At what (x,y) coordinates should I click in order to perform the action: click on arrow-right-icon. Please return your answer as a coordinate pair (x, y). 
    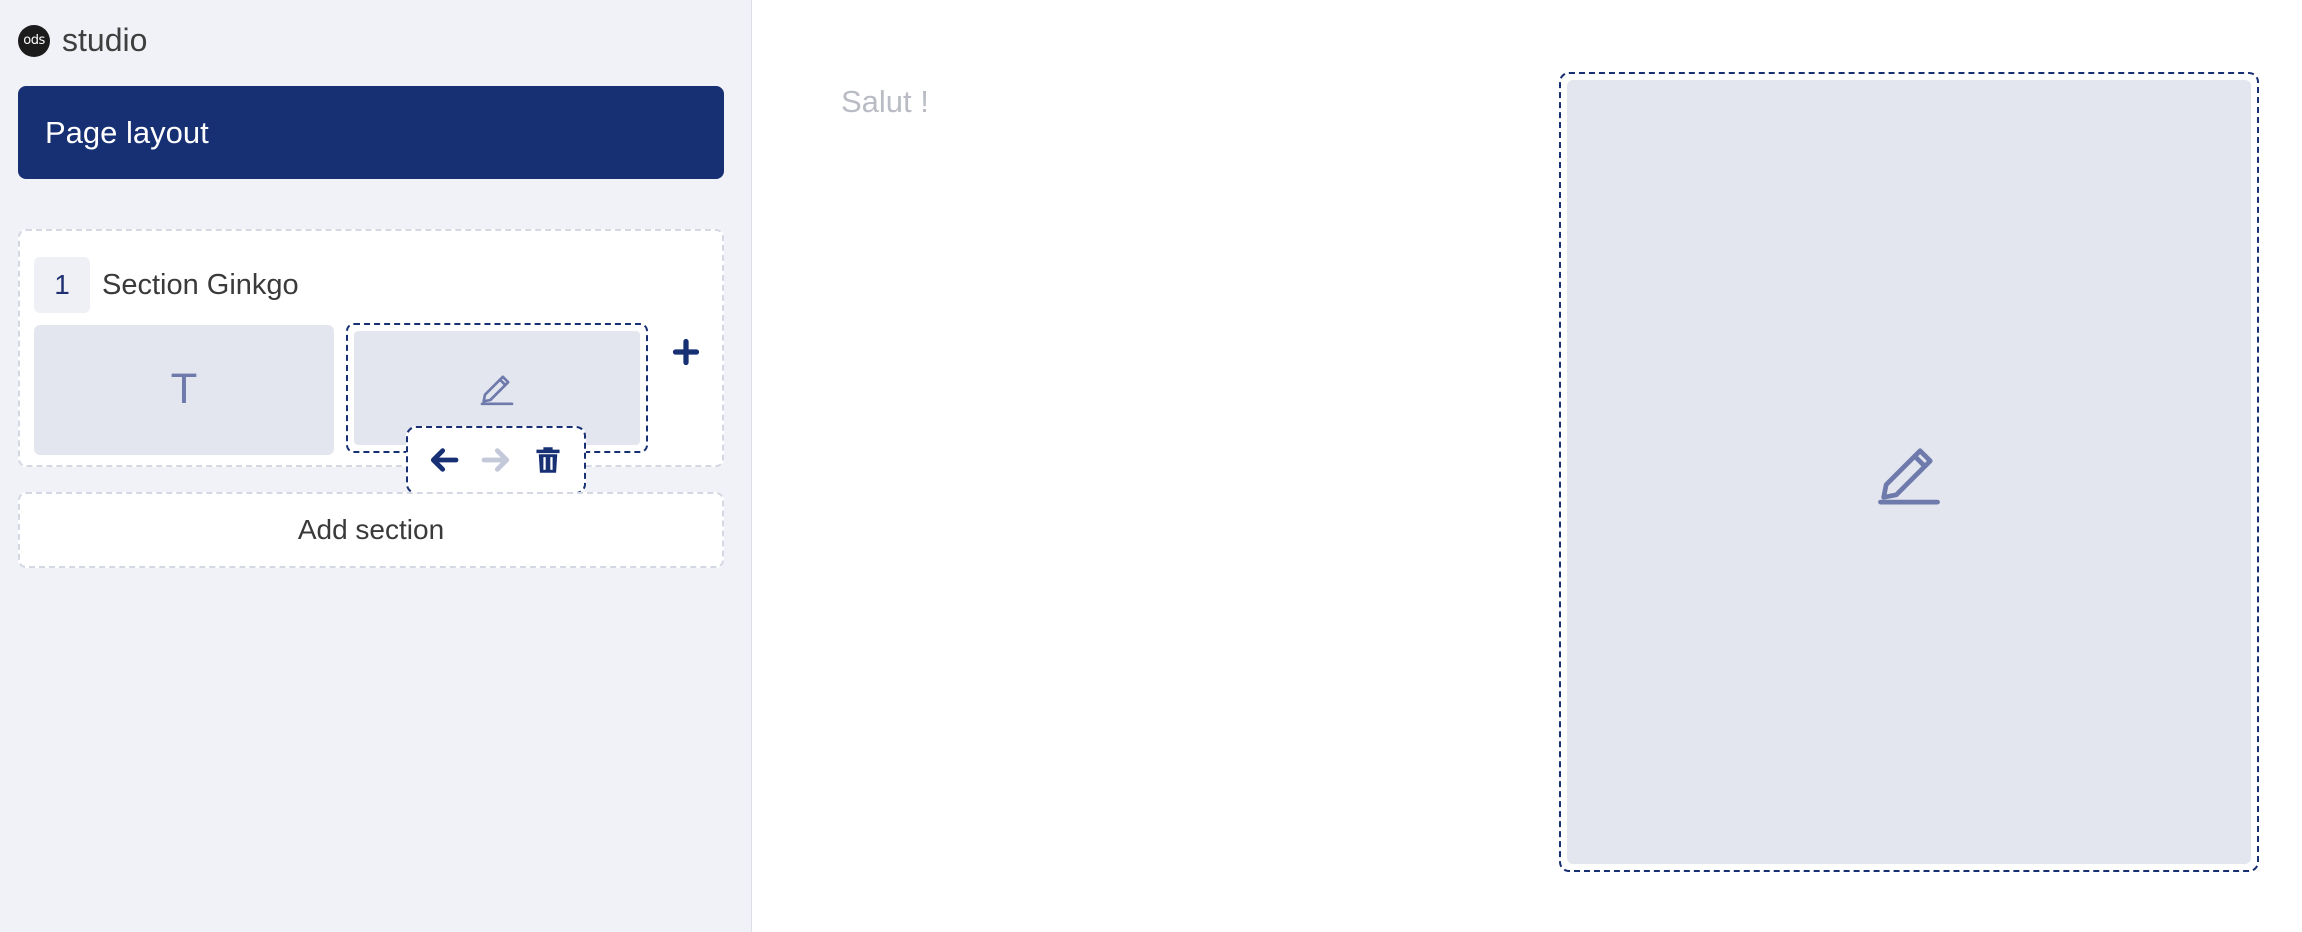
    Looking at the image, I should click on (495, 460).